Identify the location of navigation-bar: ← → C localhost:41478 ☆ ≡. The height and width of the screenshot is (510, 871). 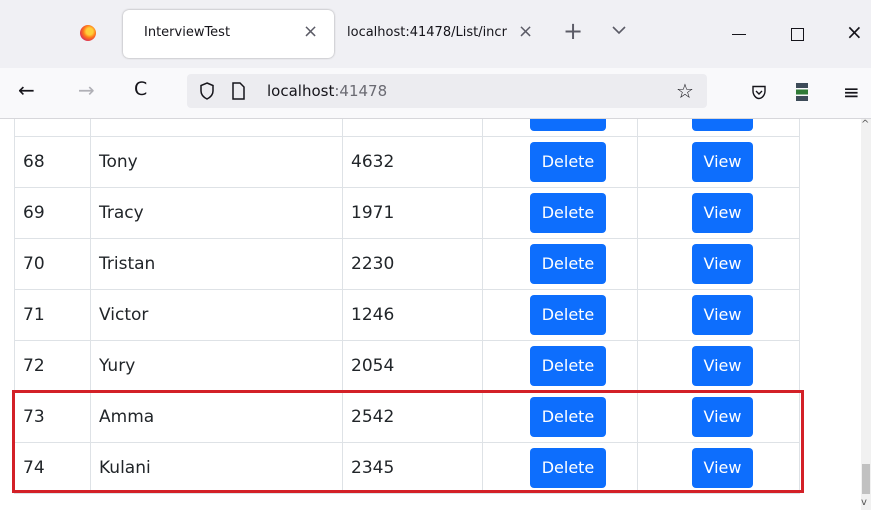
(435, 93).